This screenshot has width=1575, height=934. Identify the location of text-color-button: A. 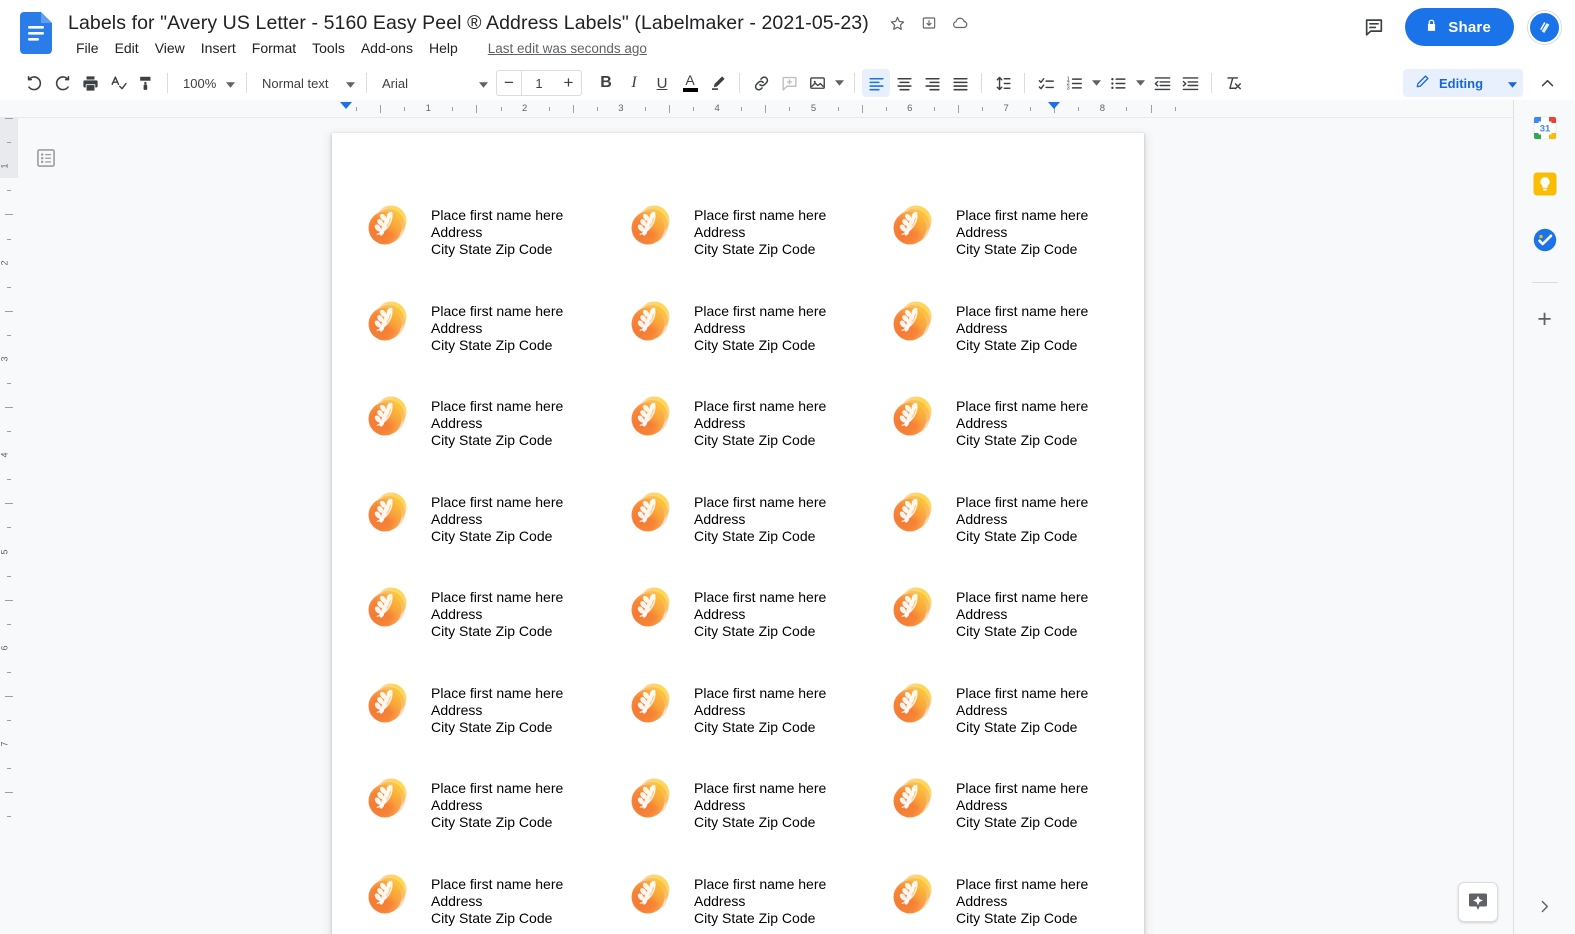
(690, 83).